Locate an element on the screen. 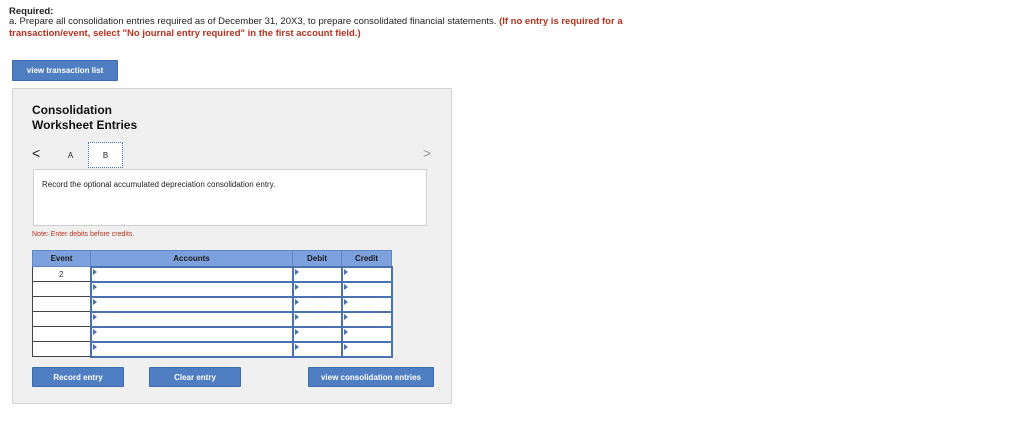  panel-title: Consolidation Worksheet Entries is located at coordinates (84, 118).